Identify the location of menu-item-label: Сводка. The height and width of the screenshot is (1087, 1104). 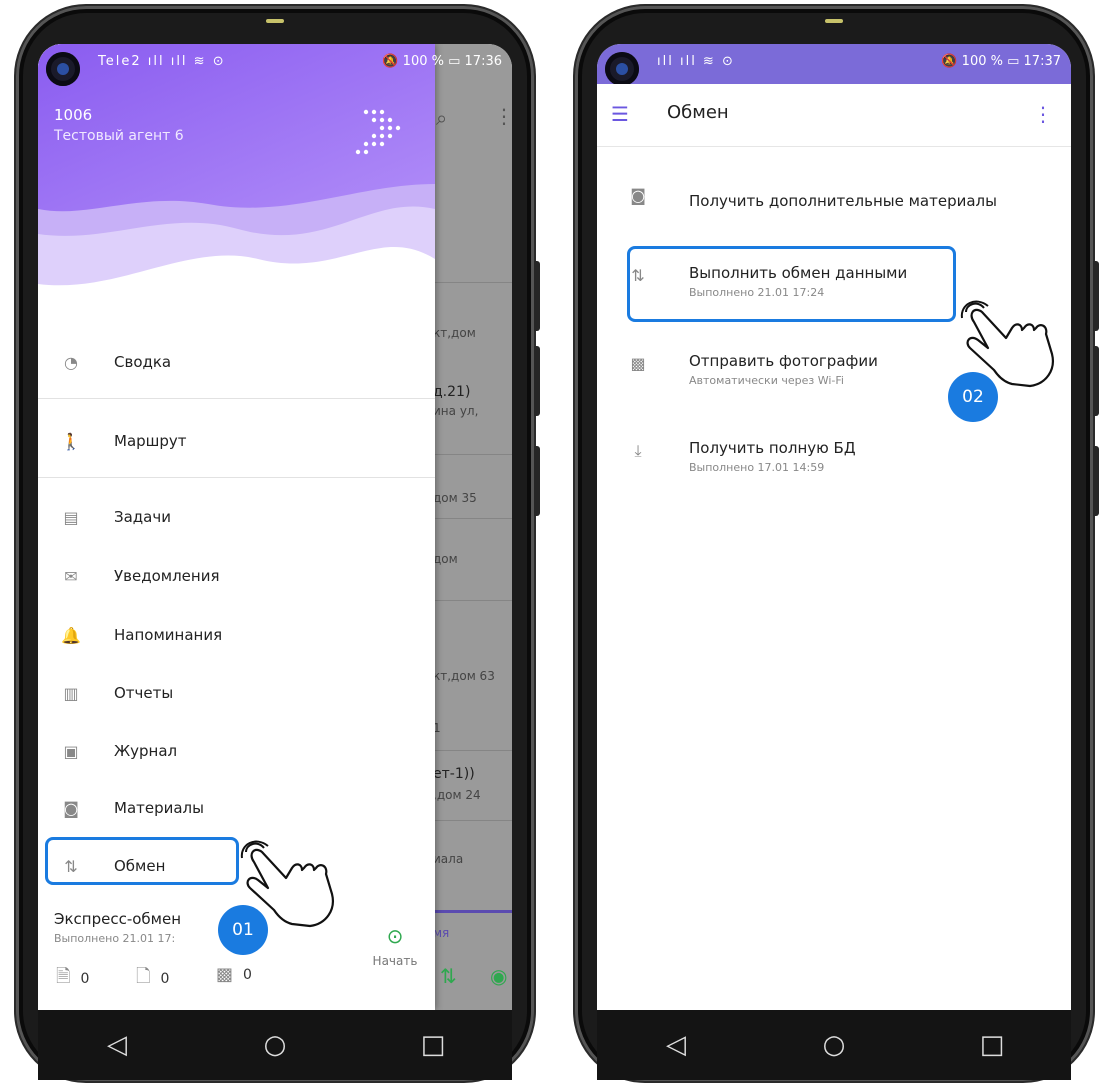
(143, 362).